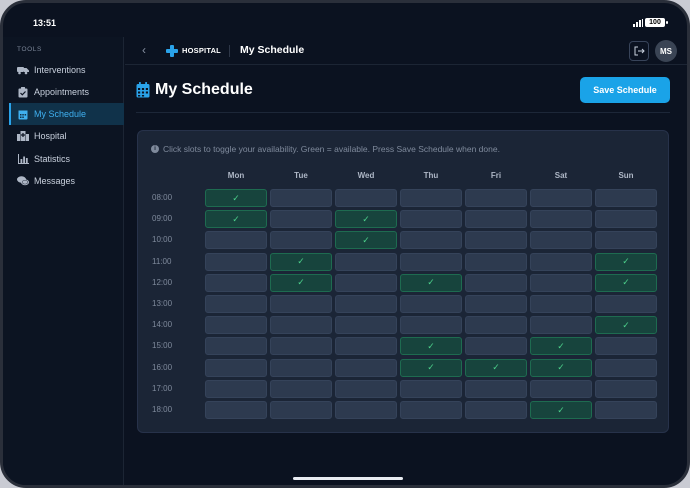 The height and width of the screenshot is (488, 690). I want to click on avatar: MS, so click(666, 51).